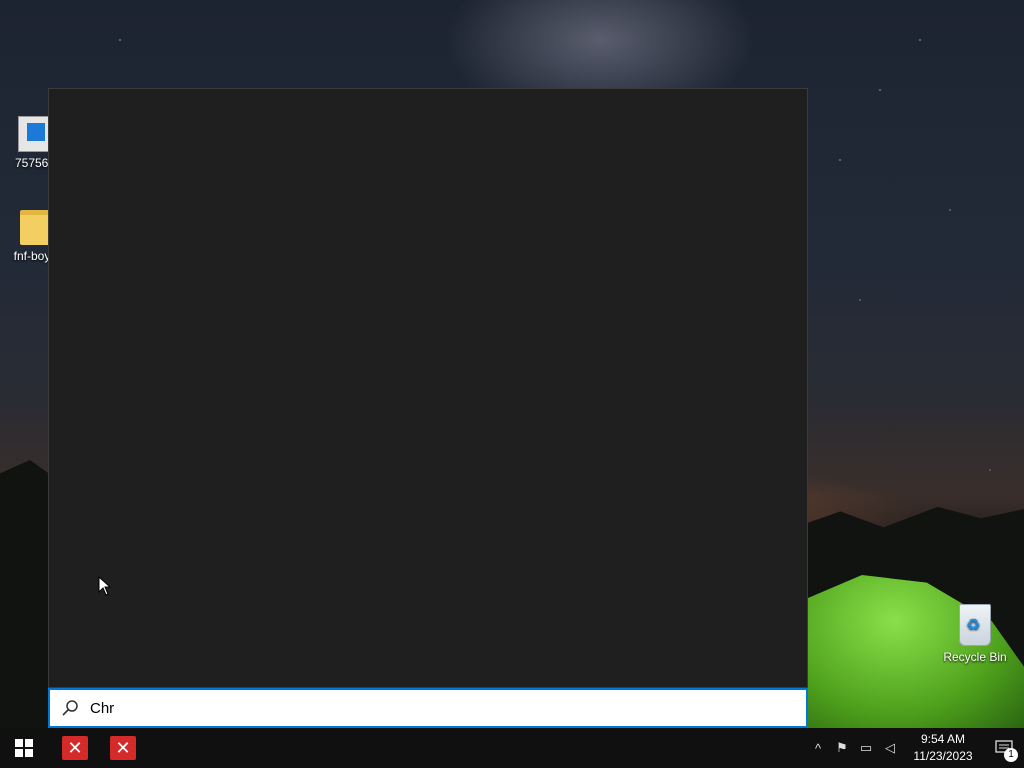  Describe the element at coordinates (70, 708) in the screenshot. I see `search-icon` at that location.